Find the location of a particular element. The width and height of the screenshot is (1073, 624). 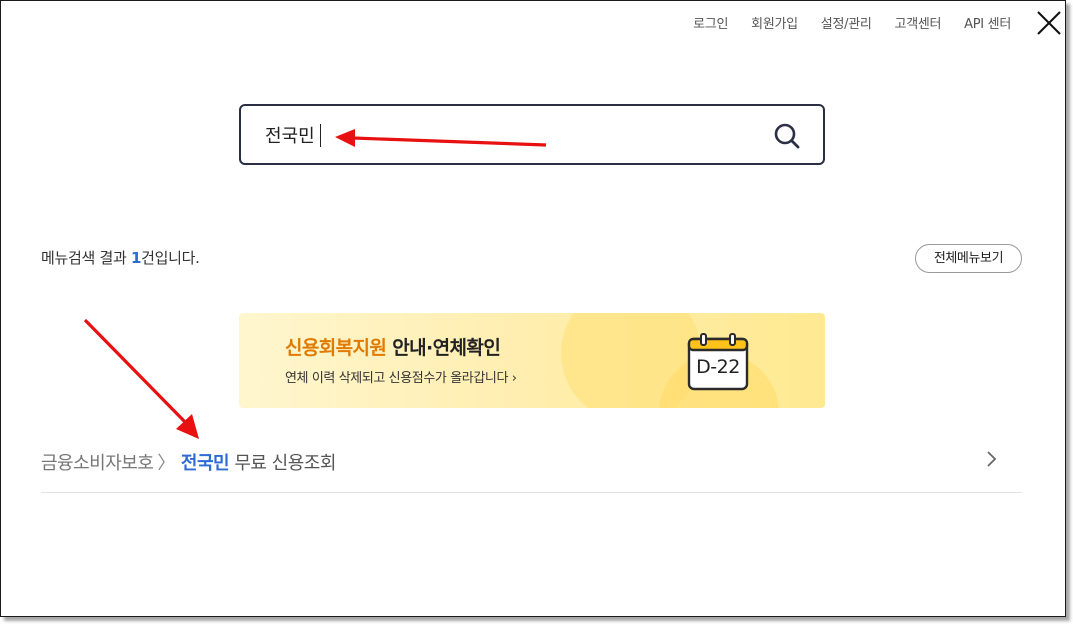

result-count-suffix: 건입니다. is located at coordinates (170, 258).